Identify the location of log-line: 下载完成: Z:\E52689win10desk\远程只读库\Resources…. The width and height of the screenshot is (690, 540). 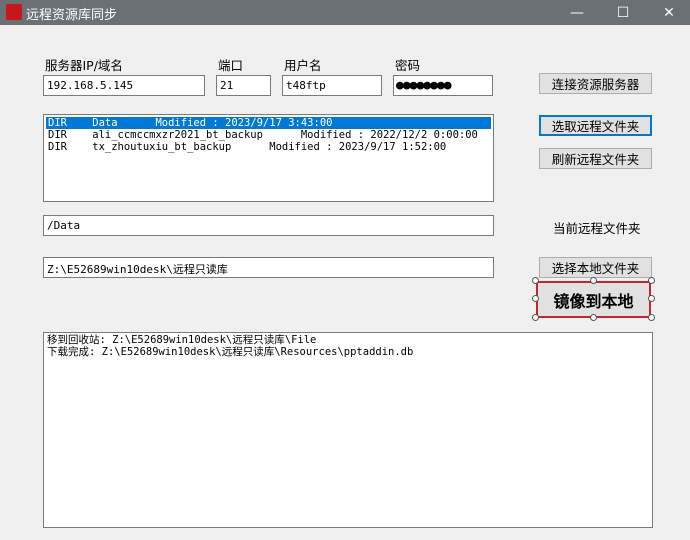
(230, 352).